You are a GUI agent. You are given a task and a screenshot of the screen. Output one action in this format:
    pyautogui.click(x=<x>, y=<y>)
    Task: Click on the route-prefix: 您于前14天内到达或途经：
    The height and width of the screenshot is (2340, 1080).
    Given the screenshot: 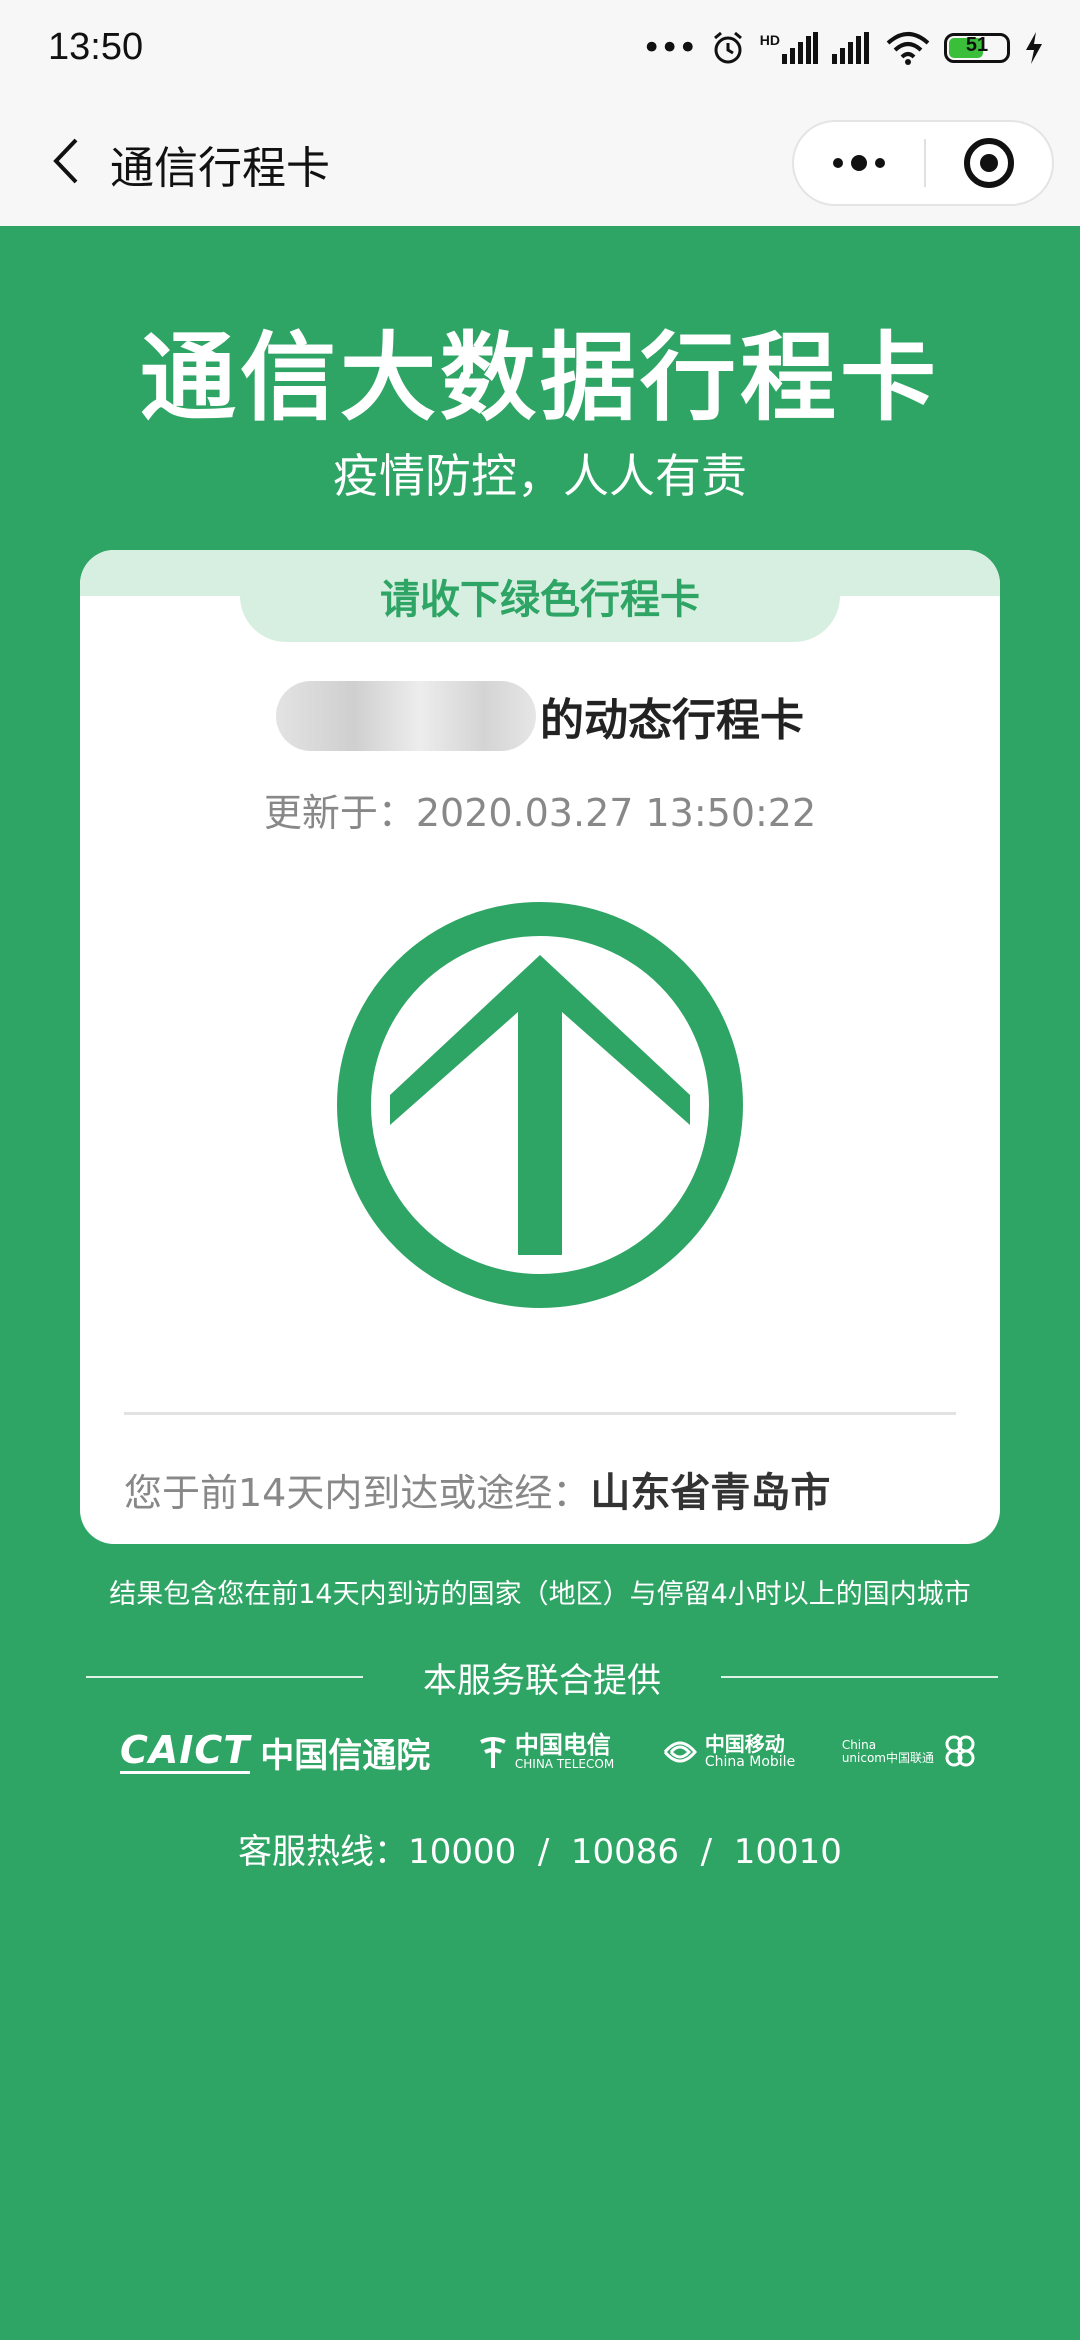 What is the action you would take?
    pyautogui.click(x=357, y=1493)
    